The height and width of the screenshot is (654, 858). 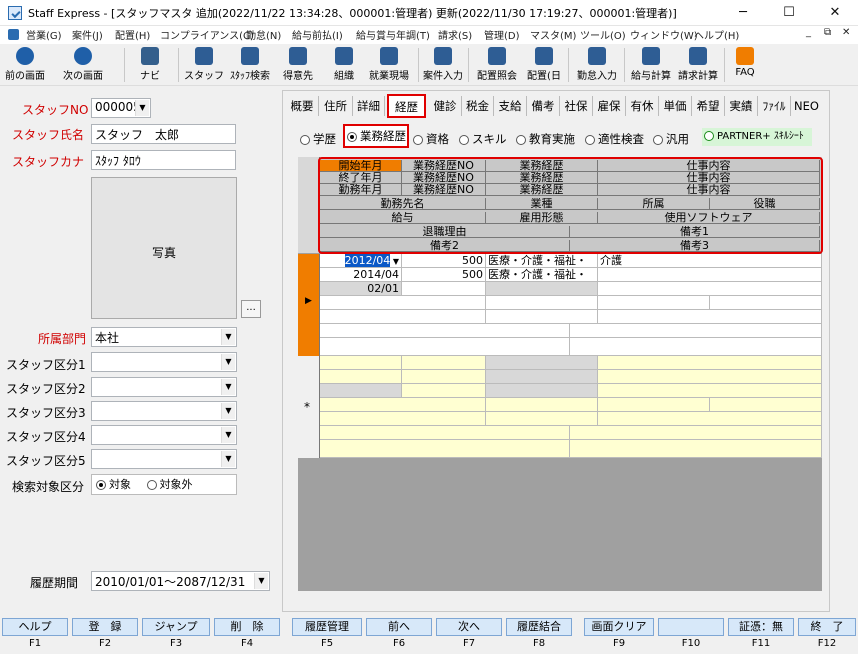 I want to click on payroll-calc-button: 給与計算, so click(x=651, y=65).